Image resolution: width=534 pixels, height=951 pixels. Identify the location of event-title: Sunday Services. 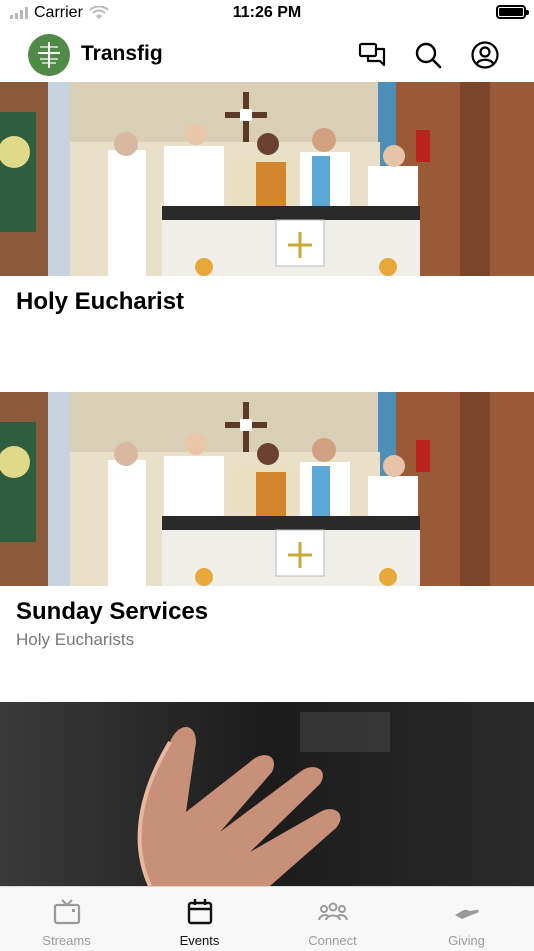
(112, 611).